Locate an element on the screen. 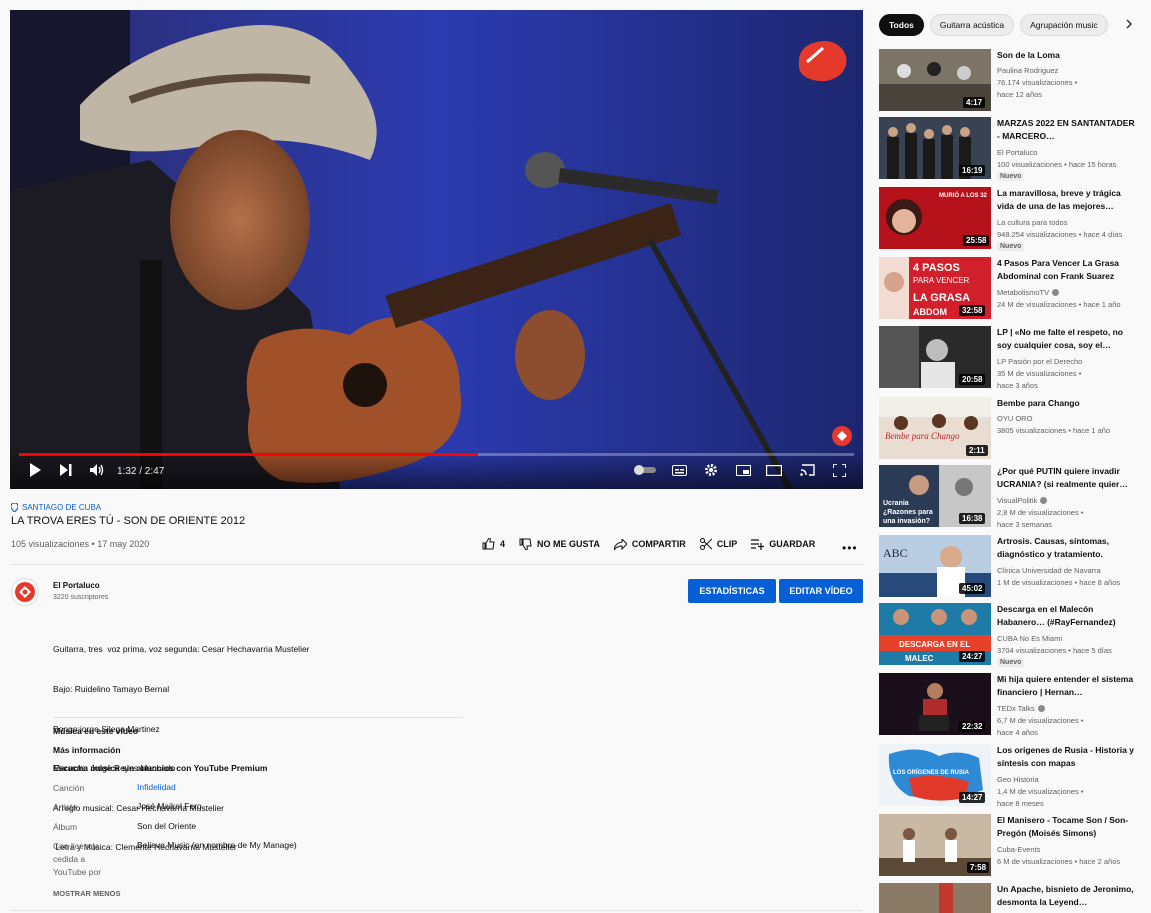 The width and height of the screenshot is (1151, 913). song-label: Canción is located at coordinates (69, 788).